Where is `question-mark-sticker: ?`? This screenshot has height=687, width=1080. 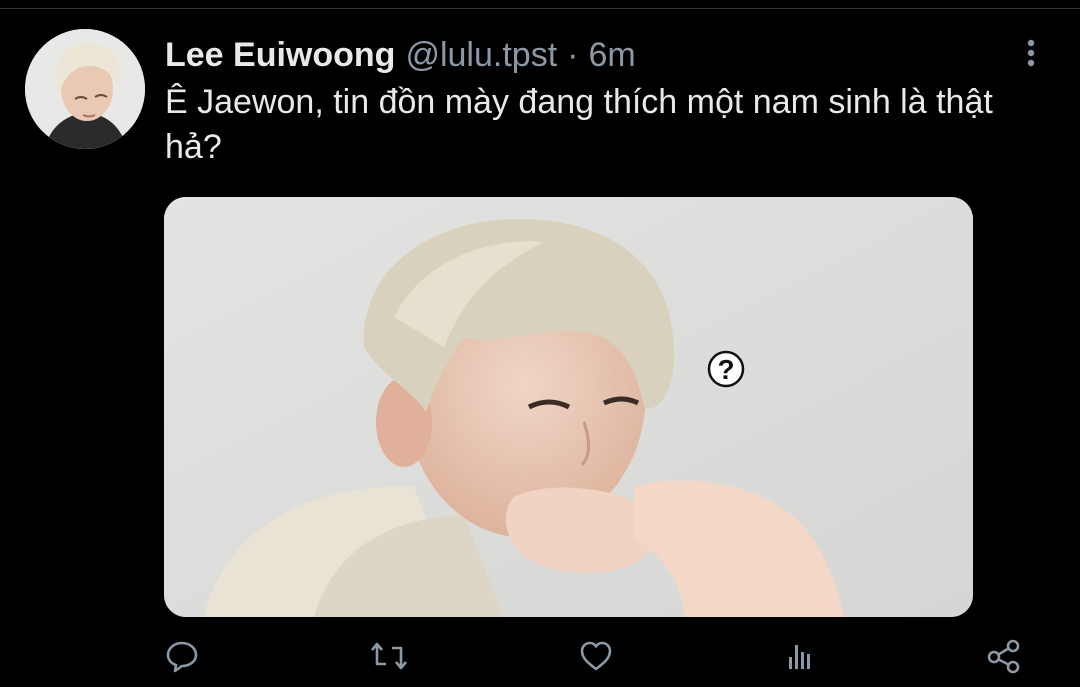 question-mark-sticker: ? is located at coordinates (726, 369).